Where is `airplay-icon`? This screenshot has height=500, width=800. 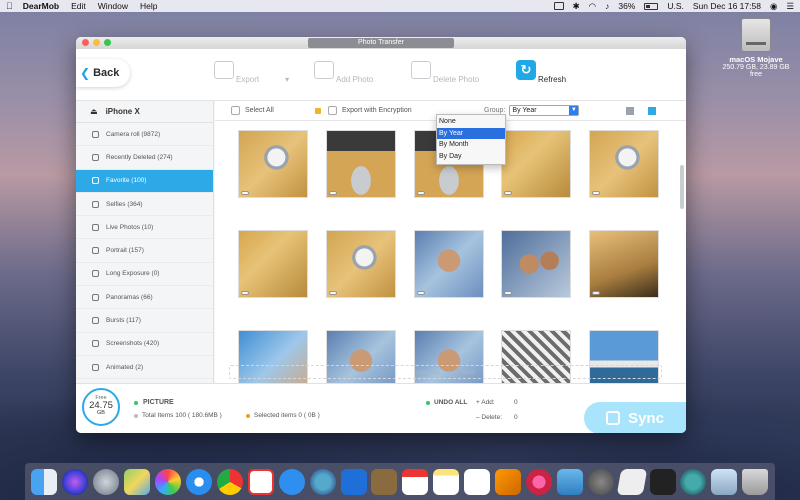 airplay-icon is located at coordinates (558, 6).